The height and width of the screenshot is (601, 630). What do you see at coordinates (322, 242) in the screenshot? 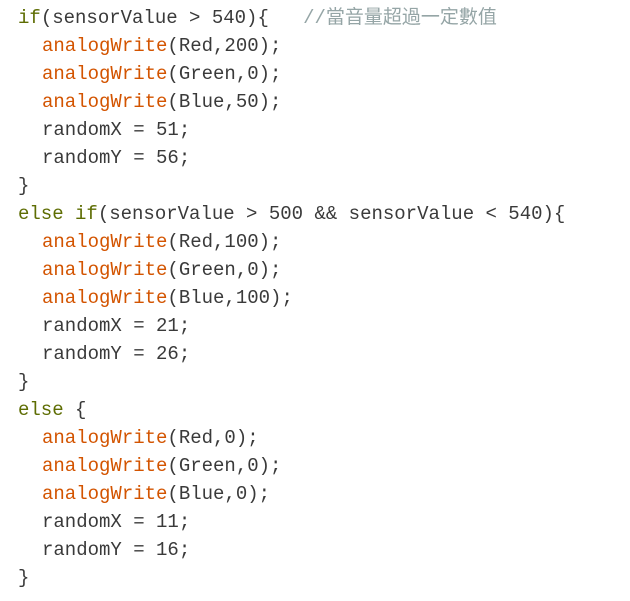
I see `code-line: analogWrite(Red,100);` at bounding box center [322, 242].